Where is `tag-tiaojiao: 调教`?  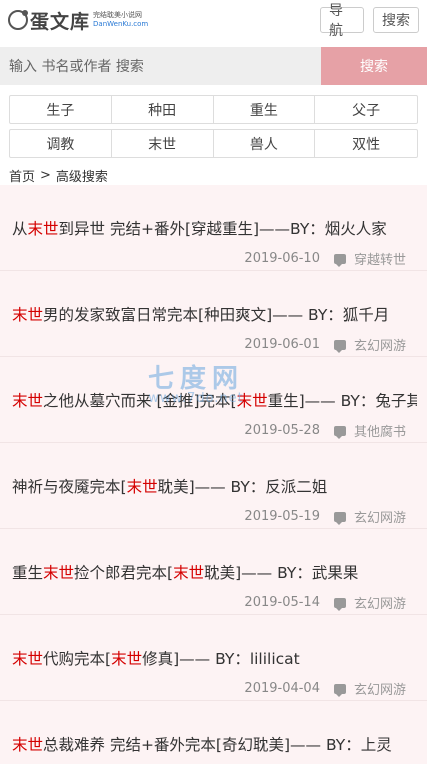
tag-tiaojiao: 调教 is located at coordinates (61, 143).